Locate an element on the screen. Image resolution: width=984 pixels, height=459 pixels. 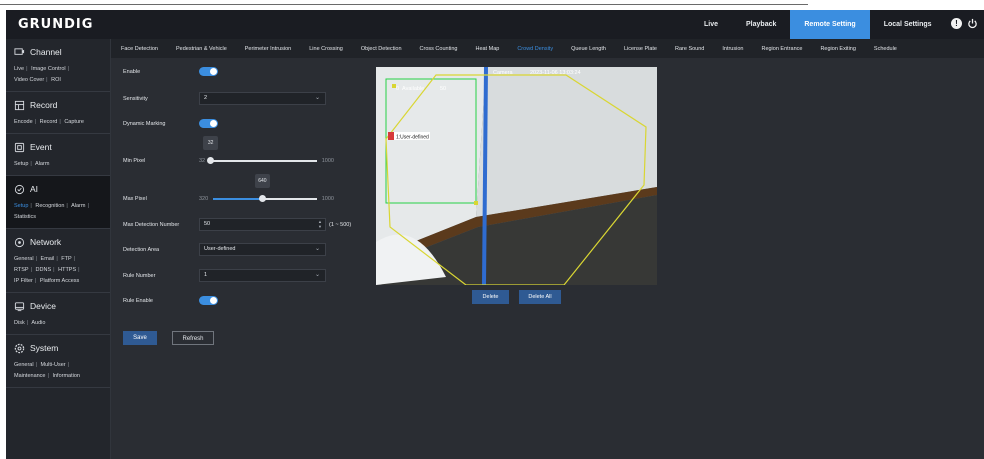
sidebar-link-ddns: DDNS is located at coordinates (44, 270).